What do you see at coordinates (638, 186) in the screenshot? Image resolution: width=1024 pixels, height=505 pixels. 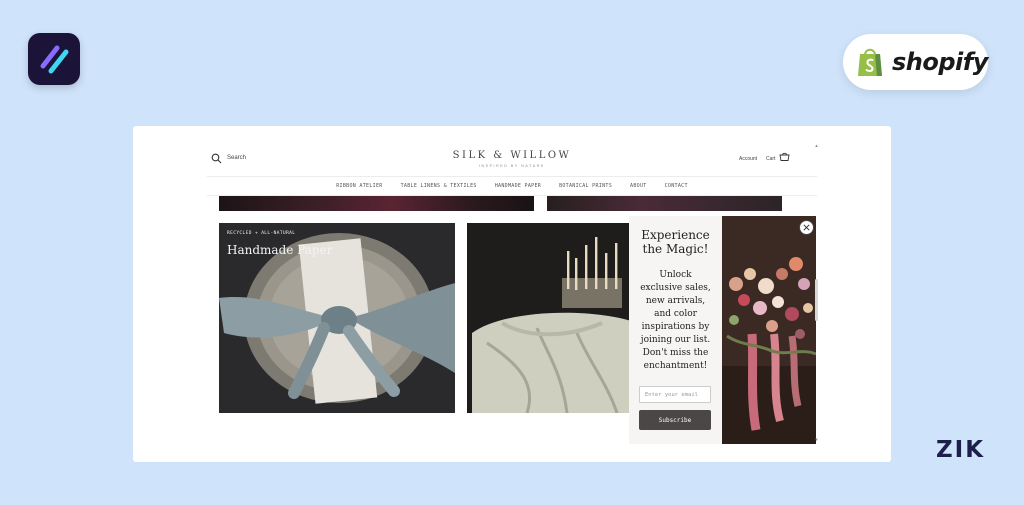 I see `nav-about: ABOUT` at bounding box center [638, 186].